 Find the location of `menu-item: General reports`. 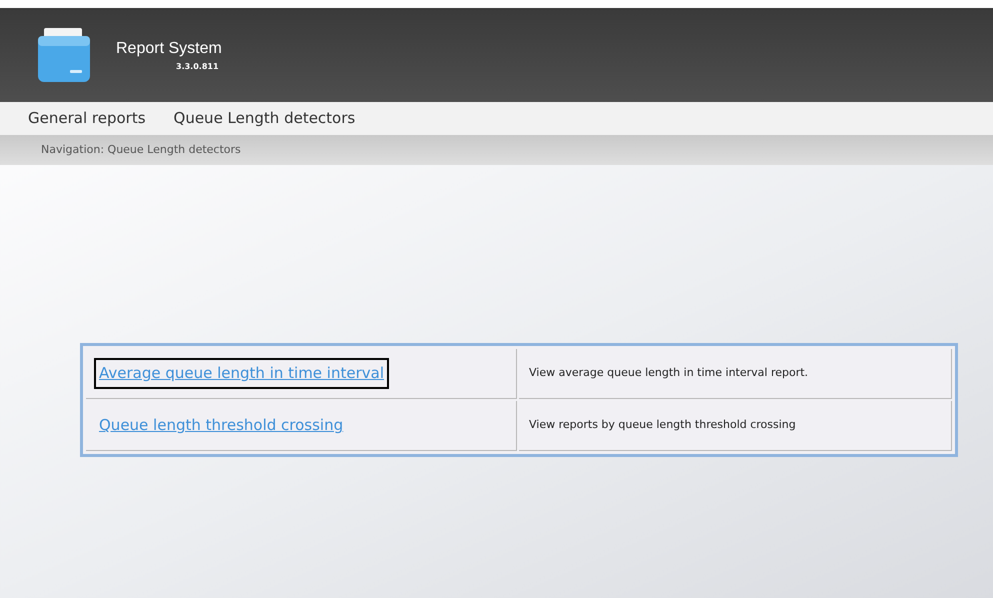

menu-item: General reports is located at coordinates (87, 118).